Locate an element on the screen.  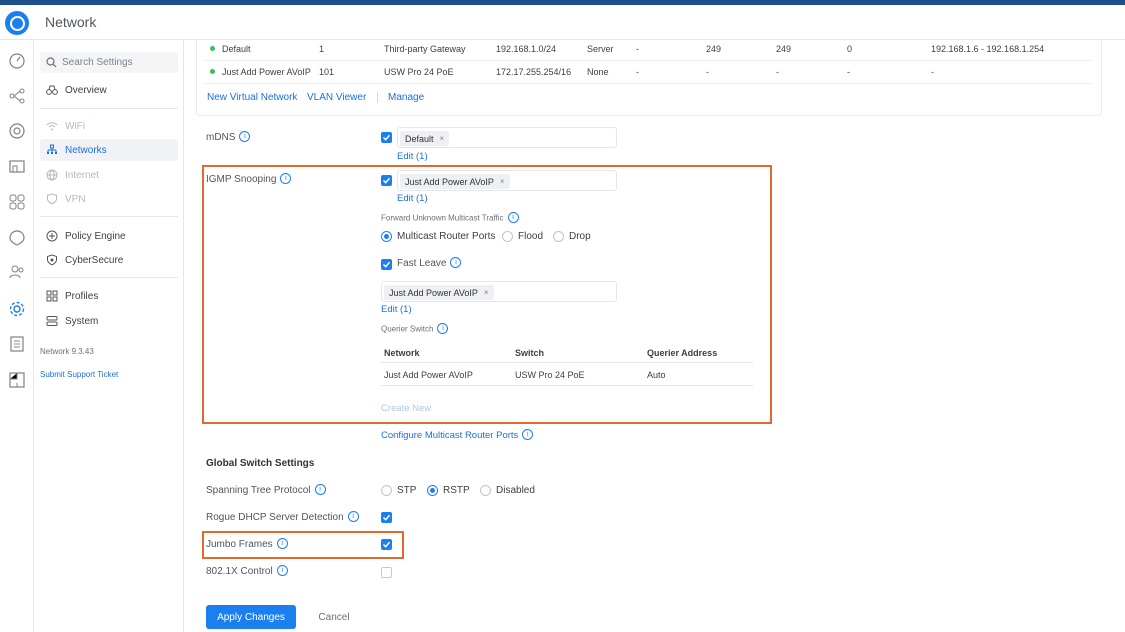
radio-label: Flood is located at coordinates (531, 236).